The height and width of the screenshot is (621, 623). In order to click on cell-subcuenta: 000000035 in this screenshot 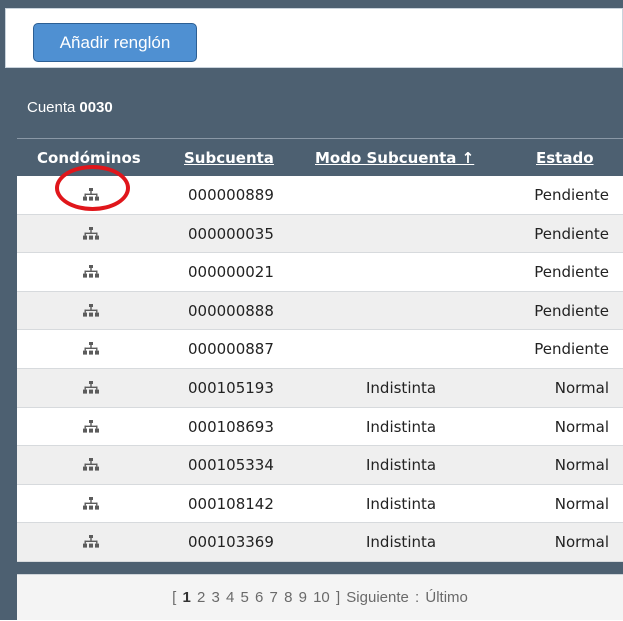, I will do `click(231, 233)`.